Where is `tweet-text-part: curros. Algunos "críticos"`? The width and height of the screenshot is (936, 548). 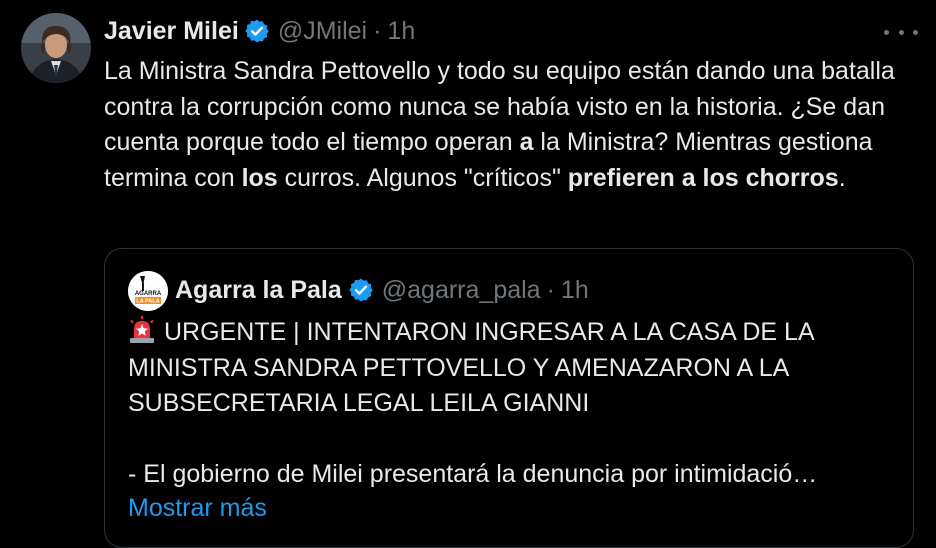 tweet-text-part: curros. Algunos "críticos" is located at coordinates (422, 177).